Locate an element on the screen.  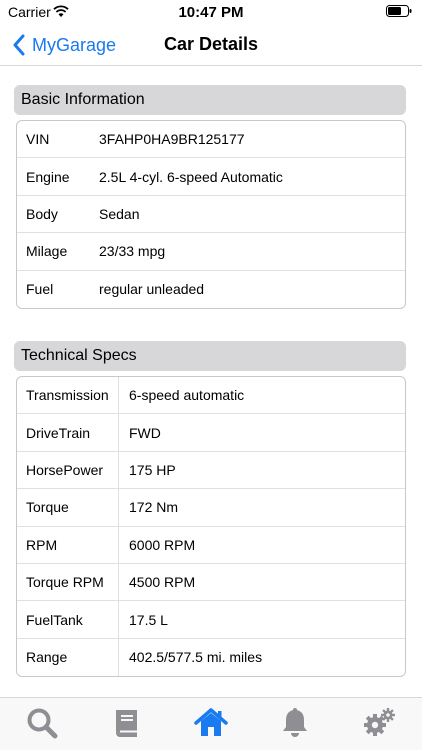
row-value: 2.5L 4-cyl. 6-speed Automatic is located at coordinates (191, 176).